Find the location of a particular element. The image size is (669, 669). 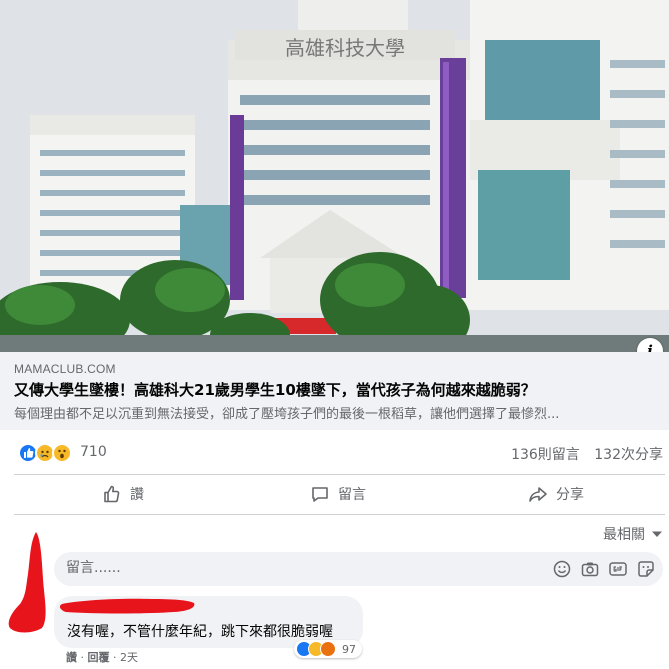

building-sign: 高雄科技大學 is located at coordinates (345, 48).